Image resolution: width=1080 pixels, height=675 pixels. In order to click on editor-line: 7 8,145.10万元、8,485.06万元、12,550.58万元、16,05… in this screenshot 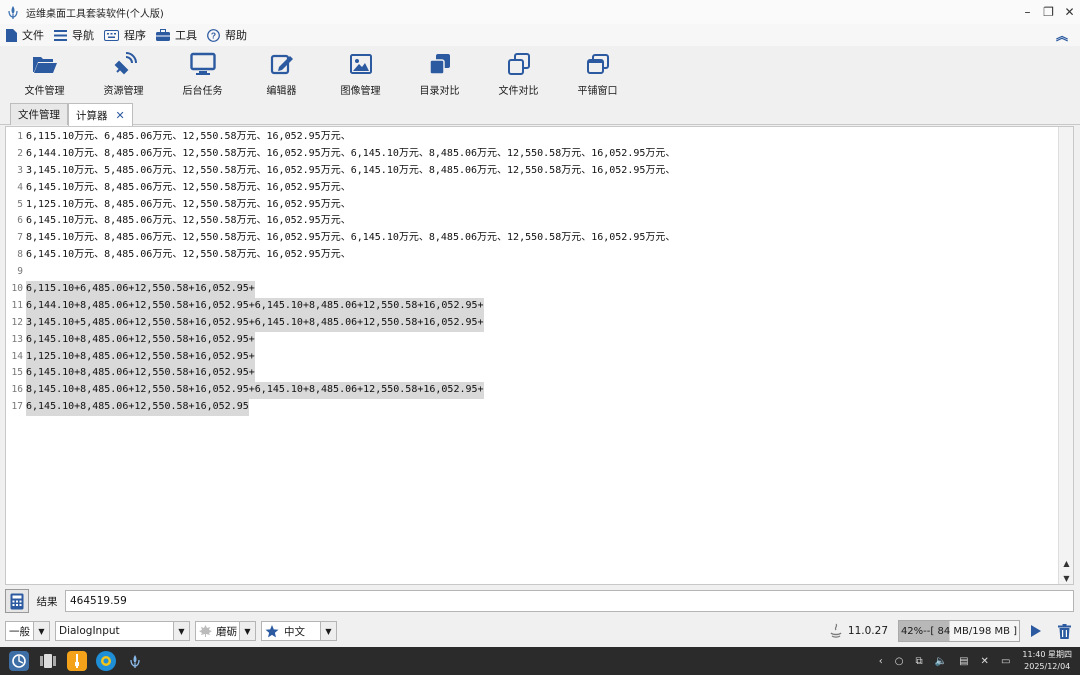, I will do `click(340, 238)`.